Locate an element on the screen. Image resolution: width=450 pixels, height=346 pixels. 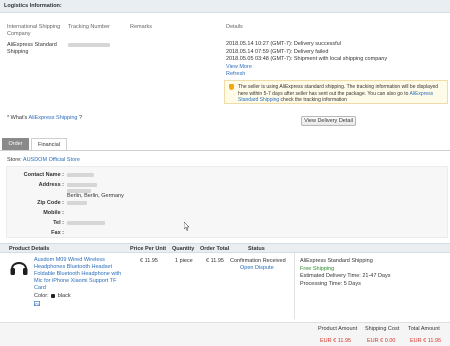
zip-code-label: Zip Code : is located at coordinates (50, 203).